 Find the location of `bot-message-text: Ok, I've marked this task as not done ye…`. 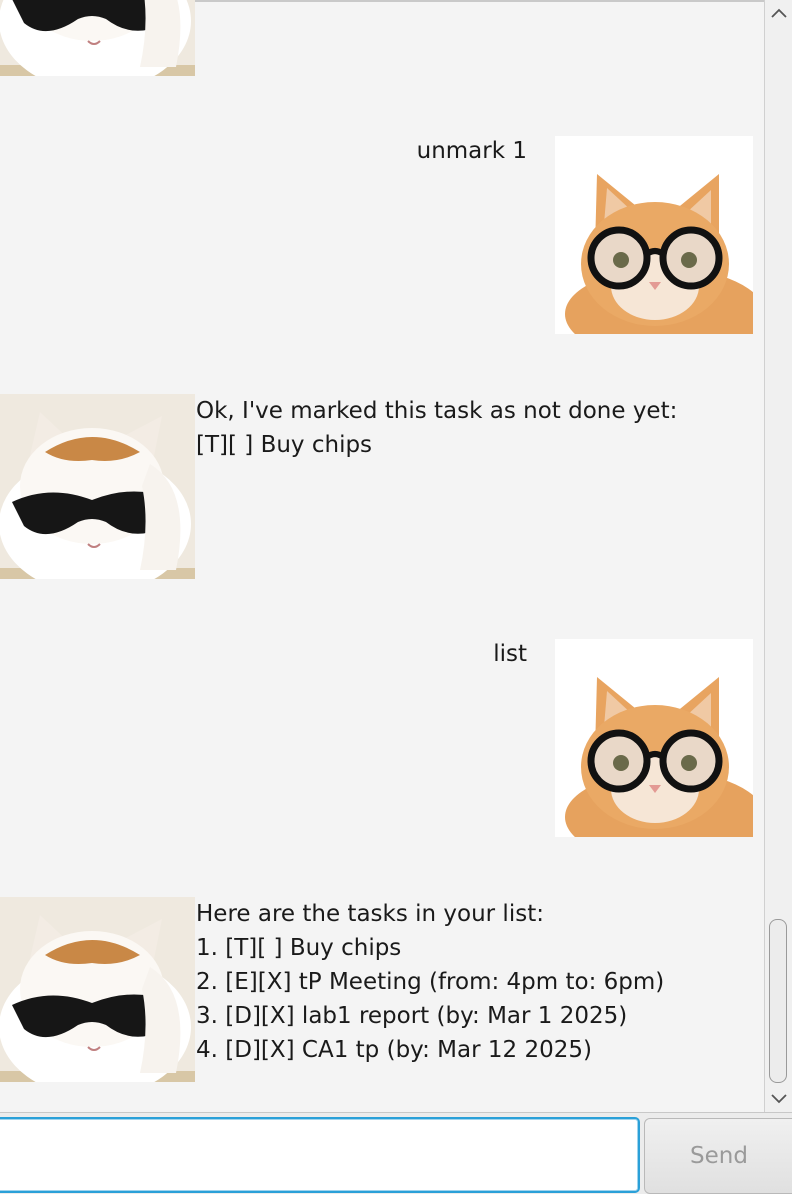

bot-message-text: Ok, I've marked this task as not done ye… is located at coordinates (437, 428).